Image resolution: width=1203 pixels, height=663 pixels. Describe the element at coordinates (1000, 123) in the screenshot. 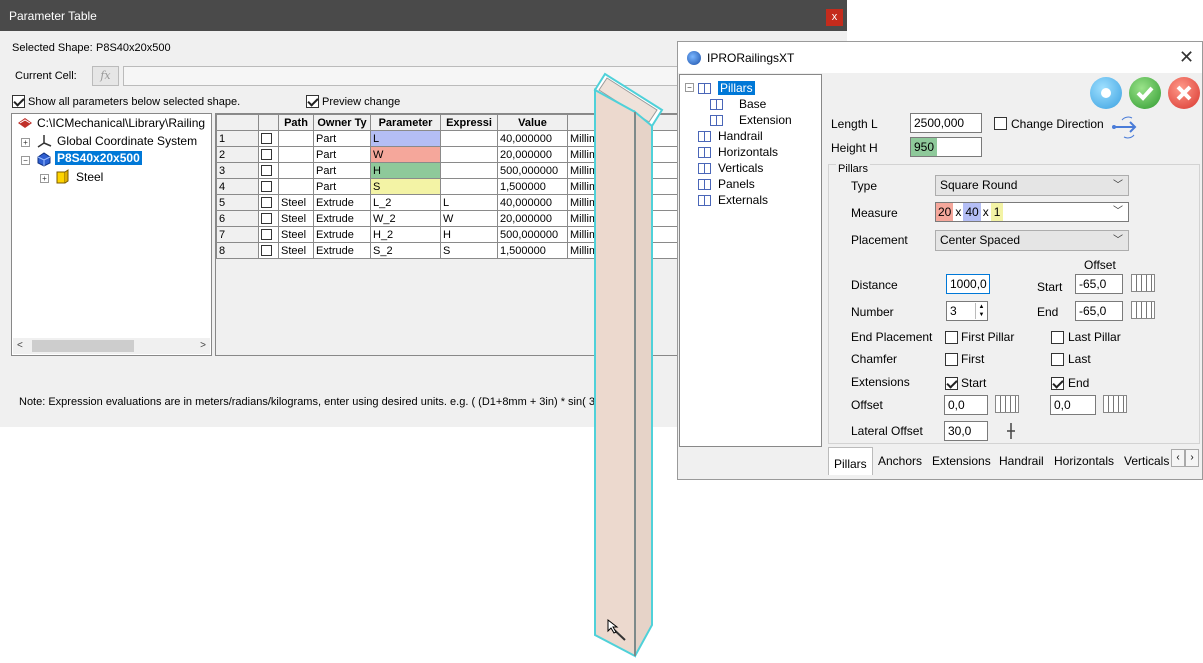

I see `change-direction-checkbox` at that location.